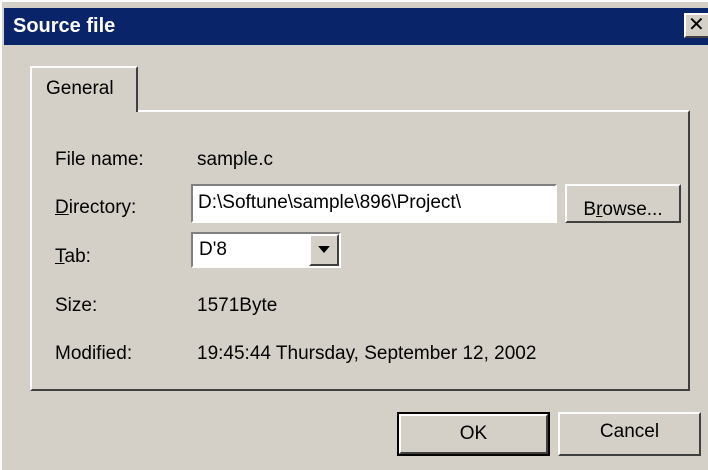  I want to click on chevron-down-icon, so click(324, 249).